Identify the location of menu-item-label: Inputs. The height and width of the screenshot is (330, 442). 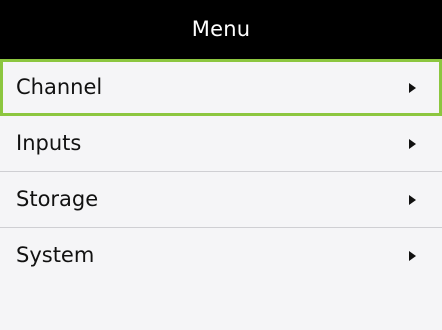
(49, 143).